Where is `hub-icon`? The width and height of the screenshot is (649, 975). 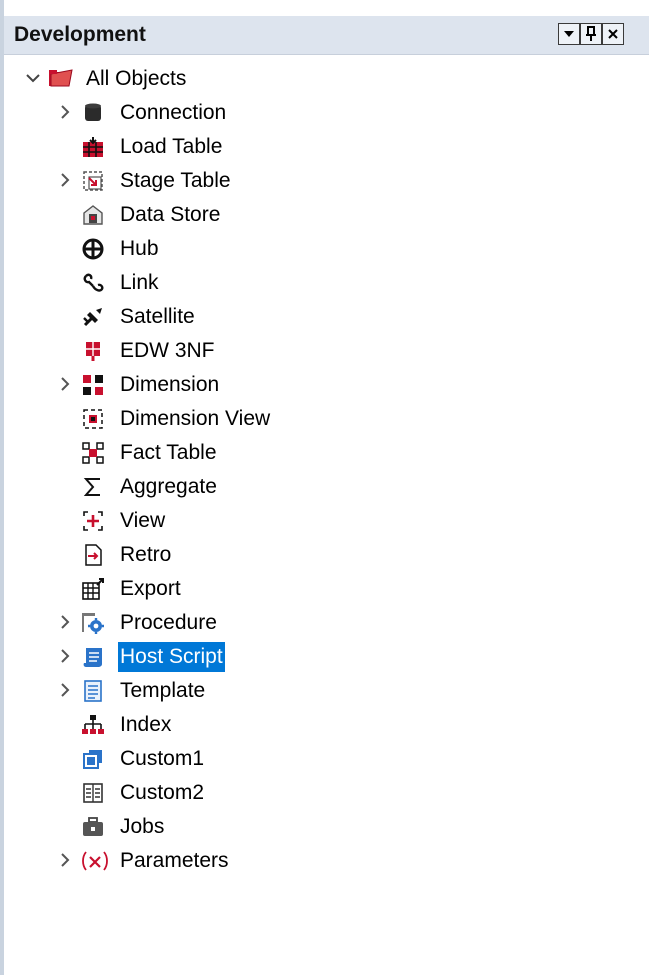
hub-icon is located at coordinates (94, 249).